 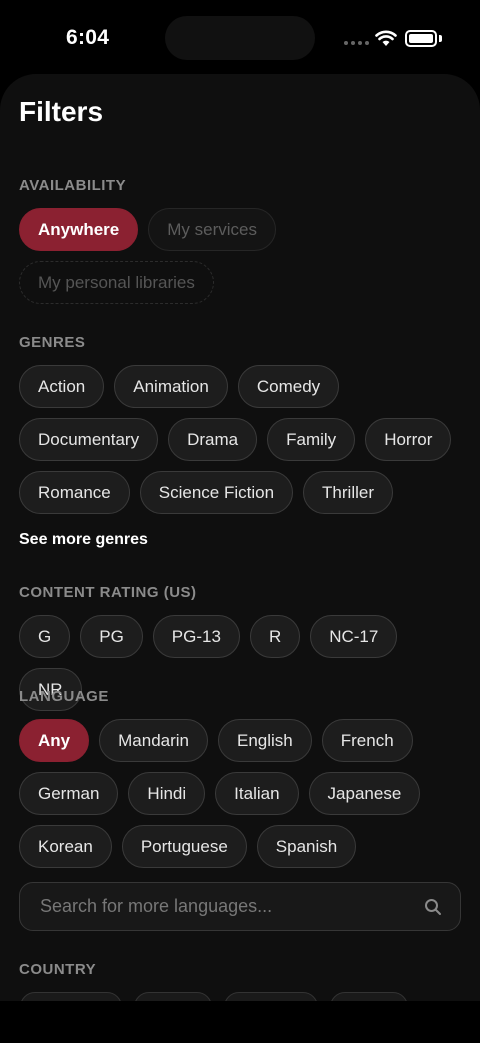 I want to click on dynamic-island, so click(x=240, y=38).